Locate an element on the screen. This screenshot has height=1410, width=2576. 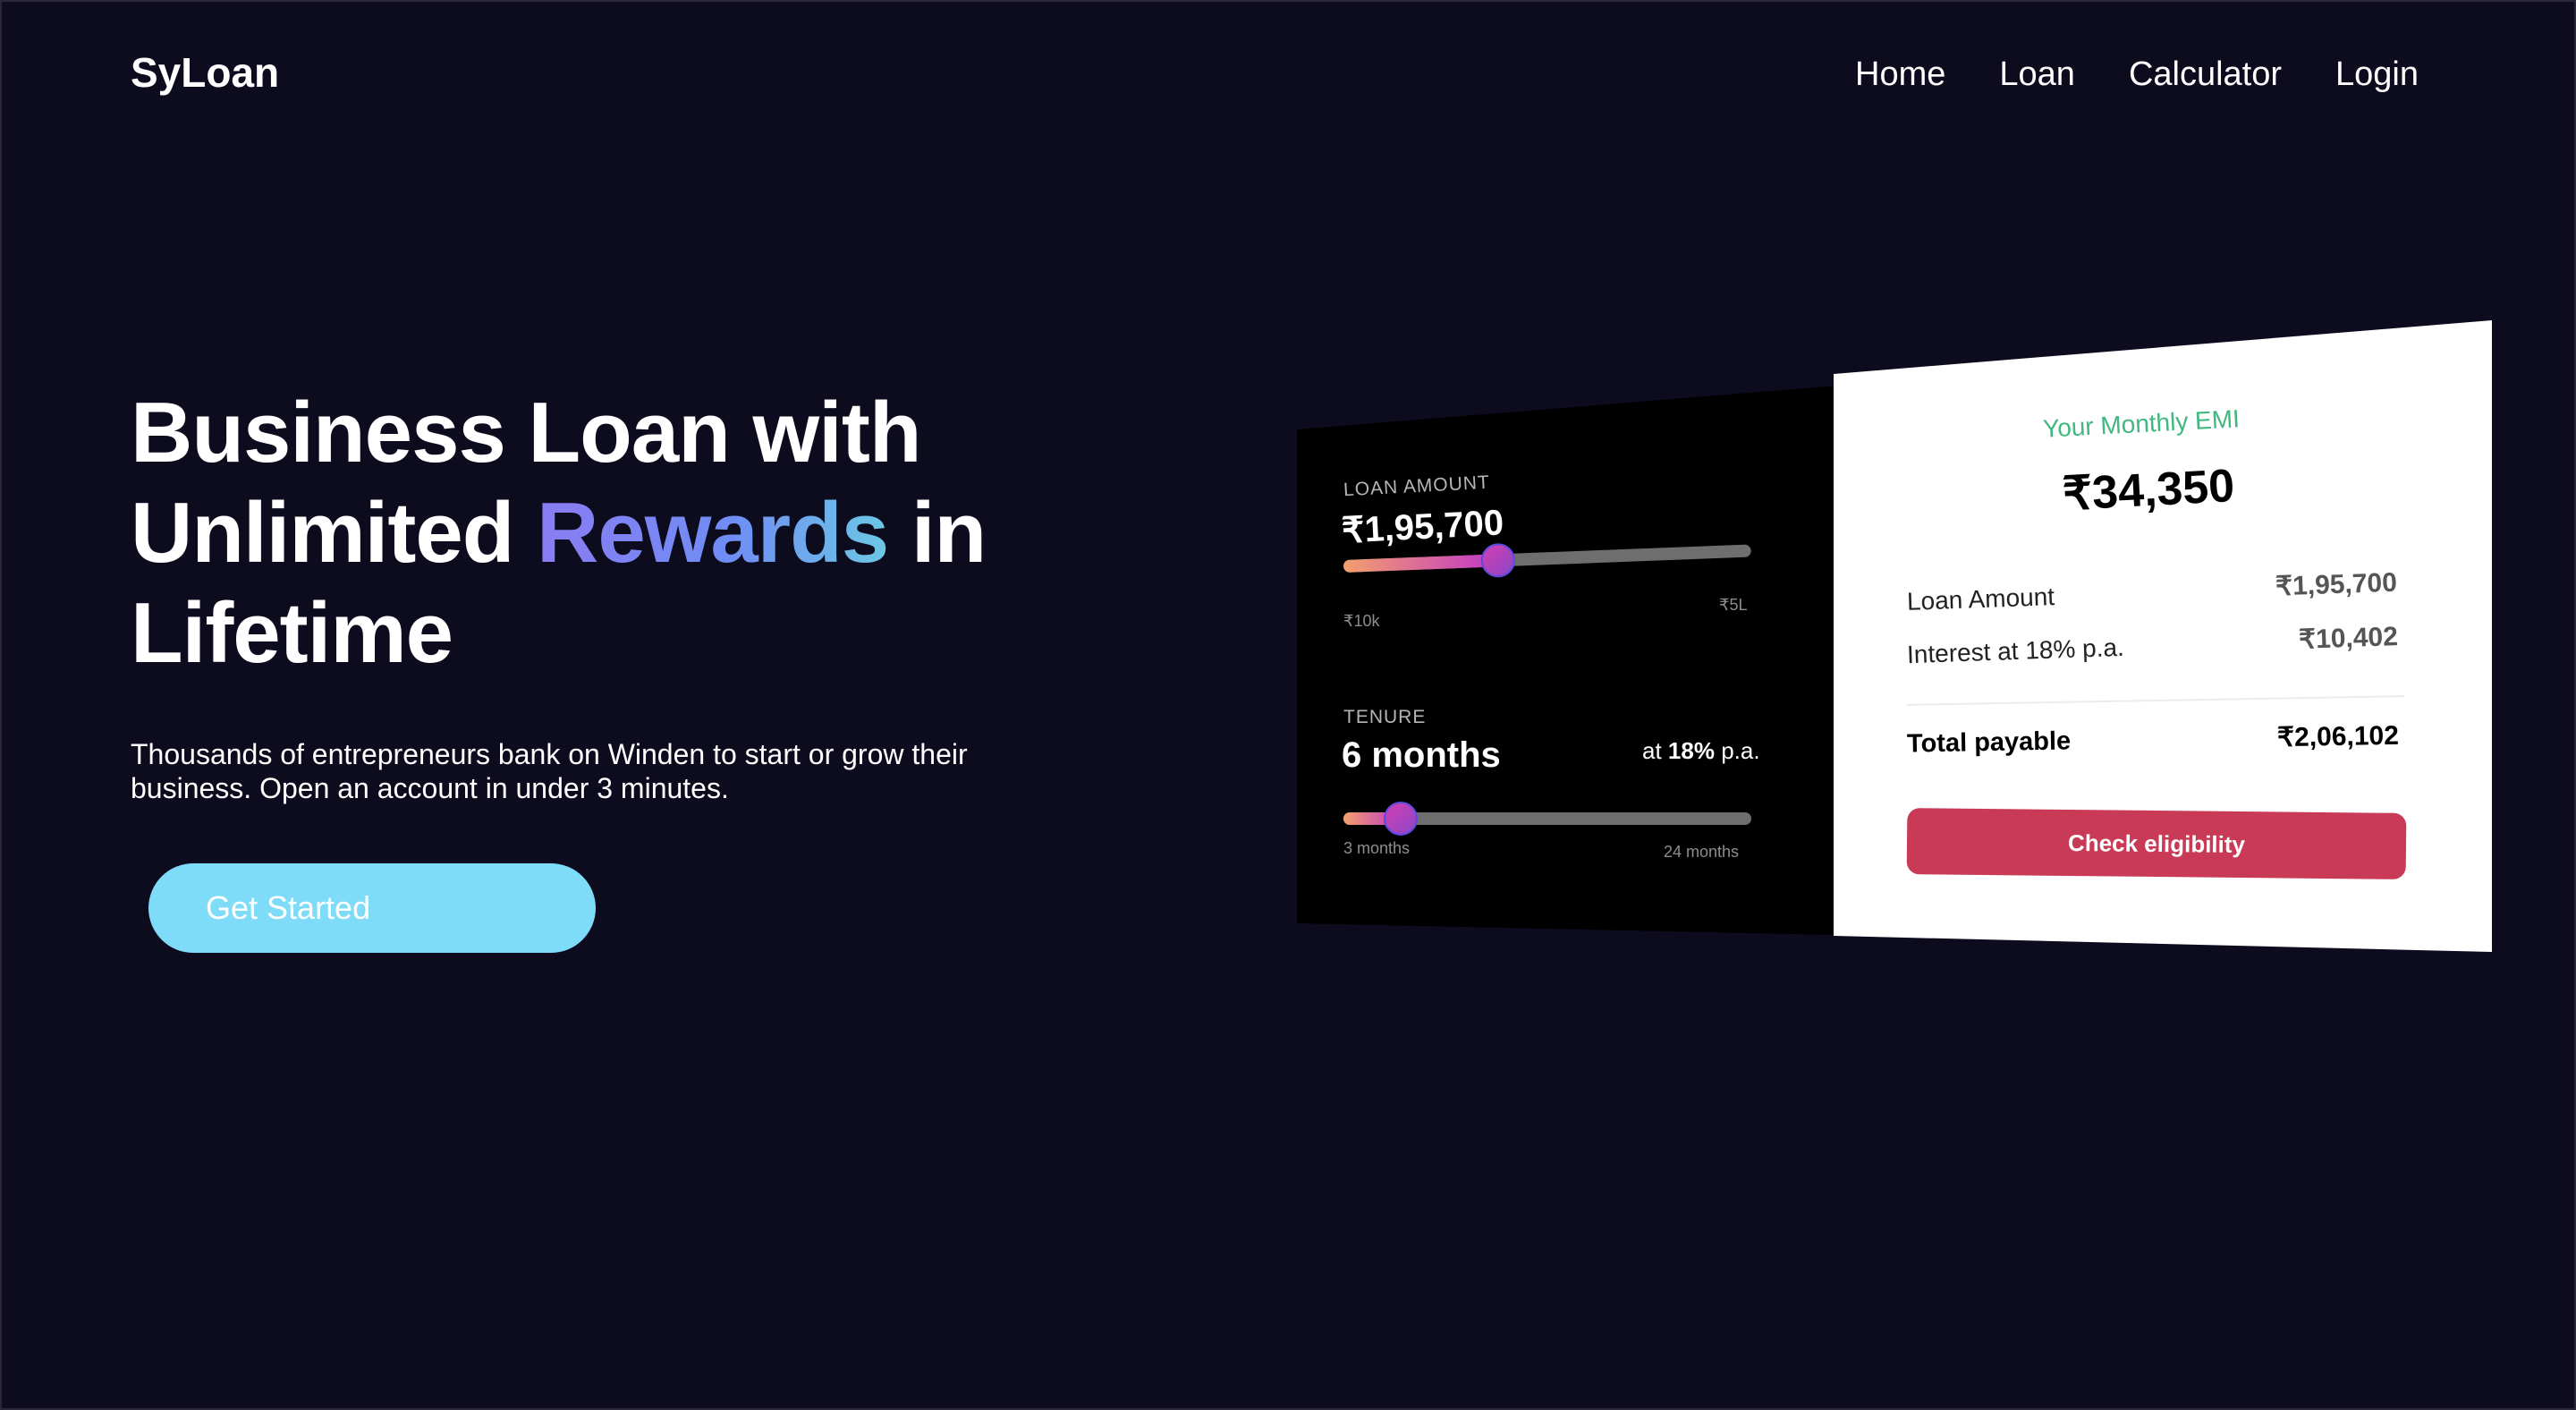
nav-home-link: Home is located at coordinates (1900, 74).